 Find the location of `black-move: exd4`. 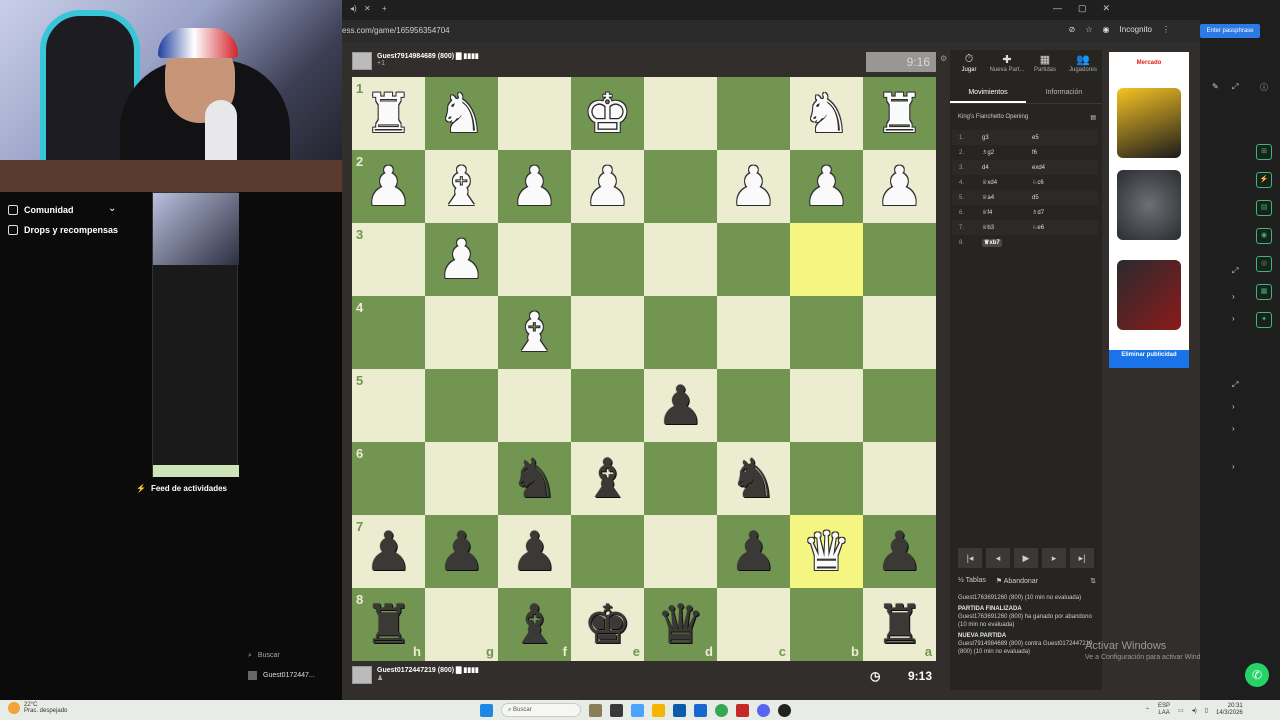

black-move: exd4 is located at coordinates (1057, 168).